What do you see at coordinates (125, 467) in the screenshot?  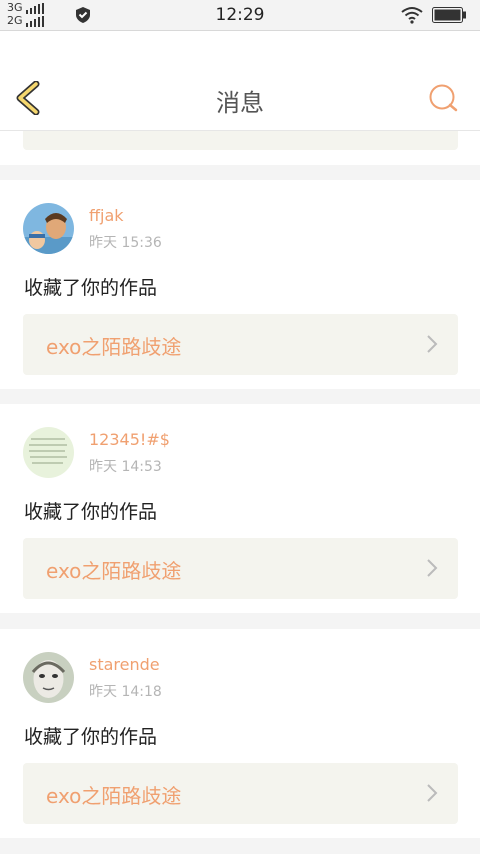 I see `timestamp: 昨天 14:53` at bounding box center [125, 467].